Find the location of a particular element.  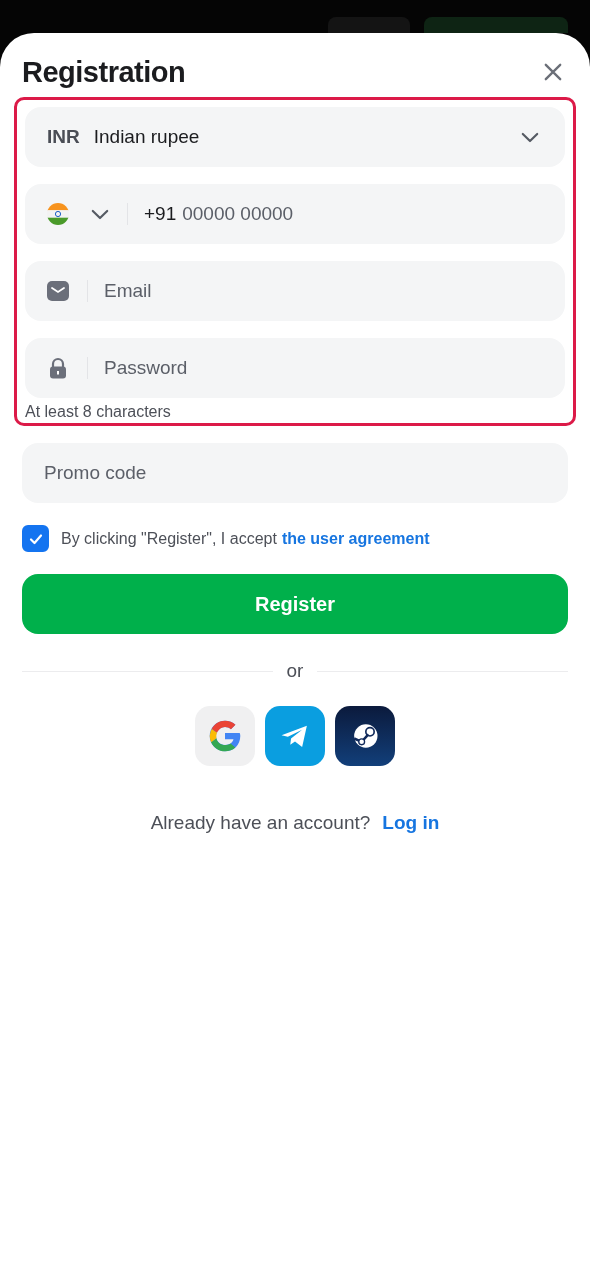

email-field: Email is located at coordinates (295, 291).